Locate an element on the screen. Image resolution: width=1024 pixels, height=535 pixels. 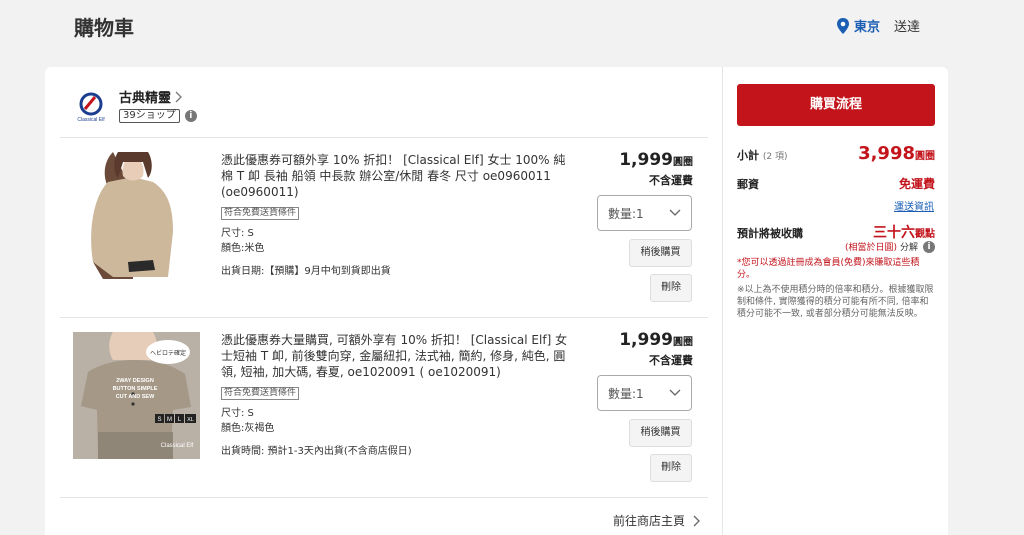
points-equiv-suffix: 分解 is located at coordinates (908, 248).